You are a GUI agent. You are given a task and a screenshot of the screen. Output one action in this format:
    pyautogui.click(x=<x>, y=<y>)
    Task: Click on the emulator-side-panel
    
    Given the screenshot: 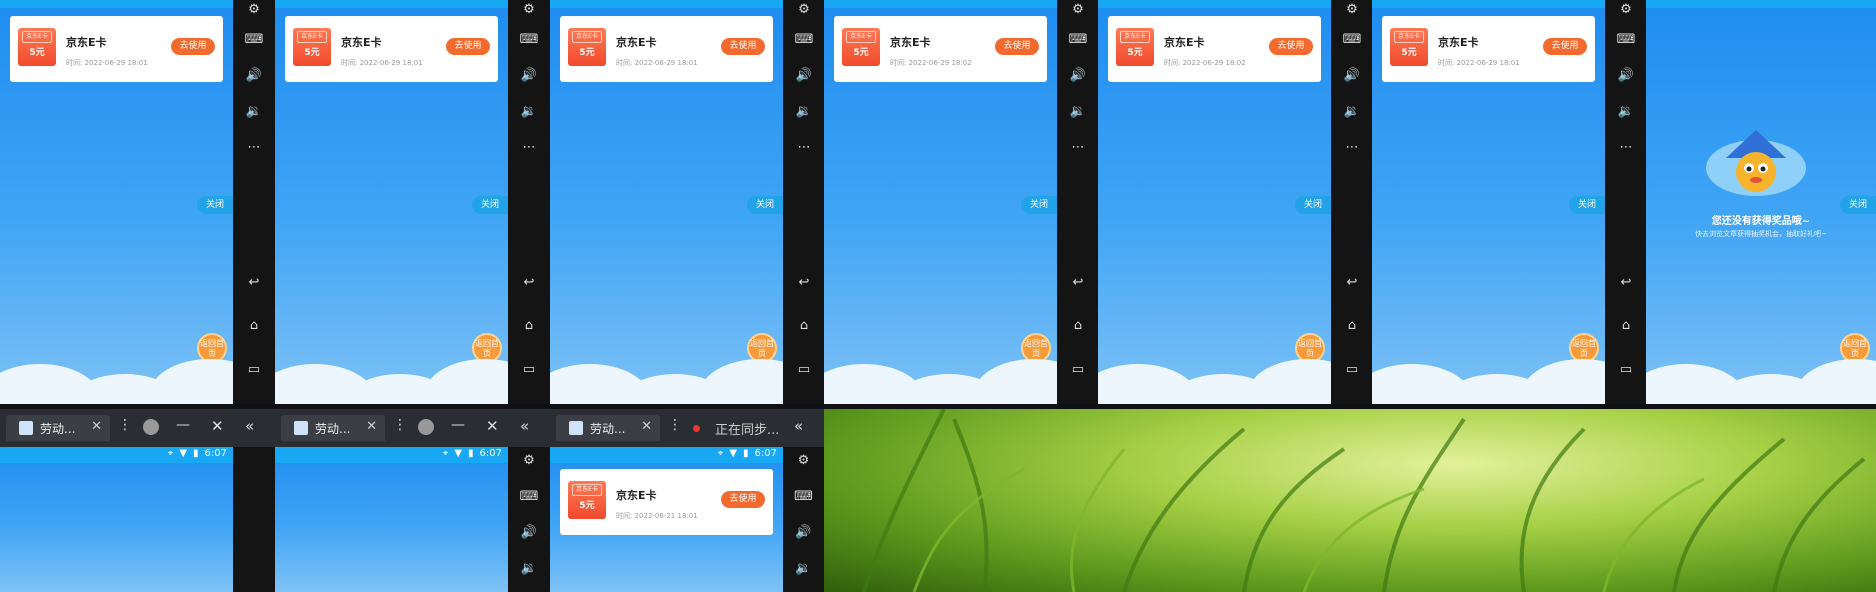 What is the action you would take?
    pyautogui.click(x=254, y=519)
    